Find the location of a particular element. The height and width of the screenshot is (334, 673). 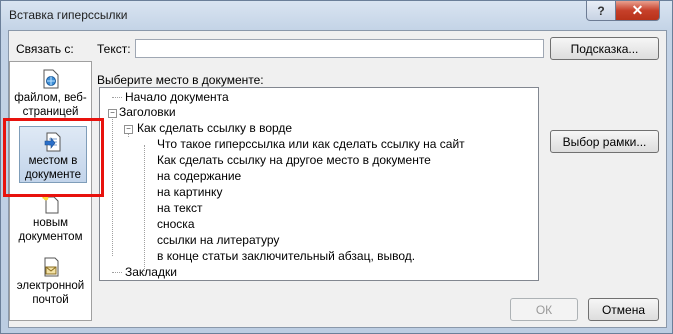

text-label: Текст: is located at coordinates (114, 49).